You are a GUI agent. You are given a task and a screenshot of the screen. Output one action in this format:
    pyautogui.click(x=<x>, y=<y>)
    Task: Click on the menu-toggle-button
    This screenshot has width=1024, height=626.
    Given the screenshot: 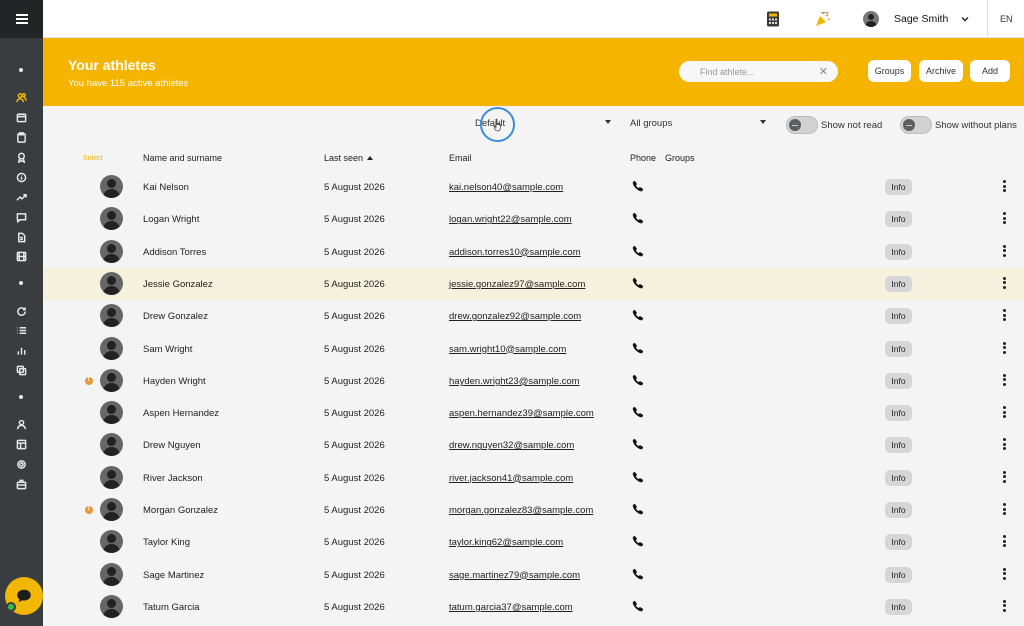 What is the action you would take?
    pyautogui.click(x=21, y=19)
    